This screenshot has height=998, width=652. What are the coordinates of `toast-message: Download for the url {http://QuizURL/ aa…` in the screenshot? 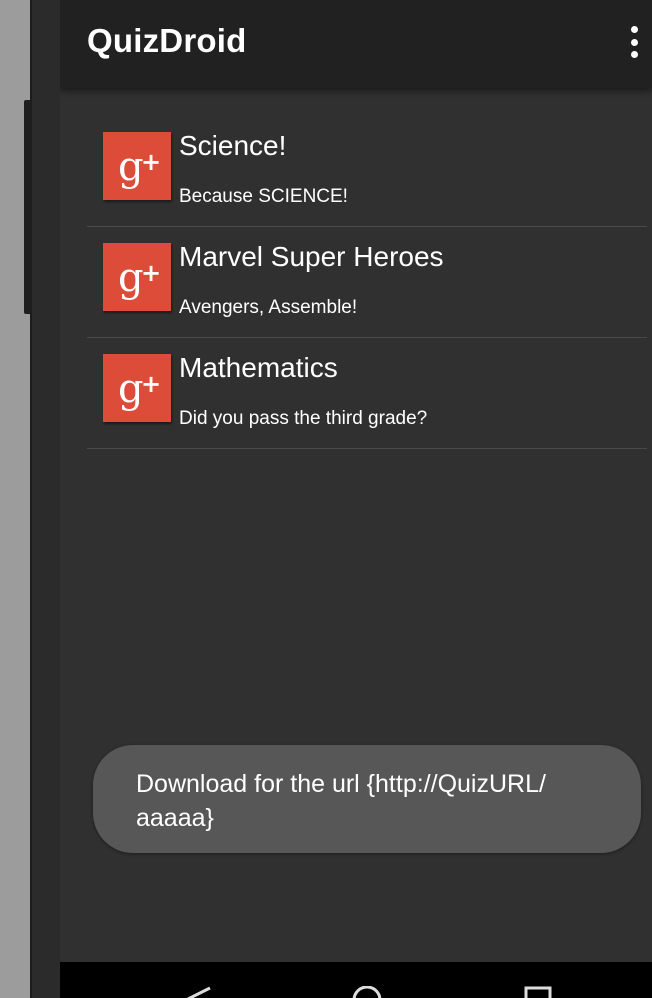 It's located at (367, 799).